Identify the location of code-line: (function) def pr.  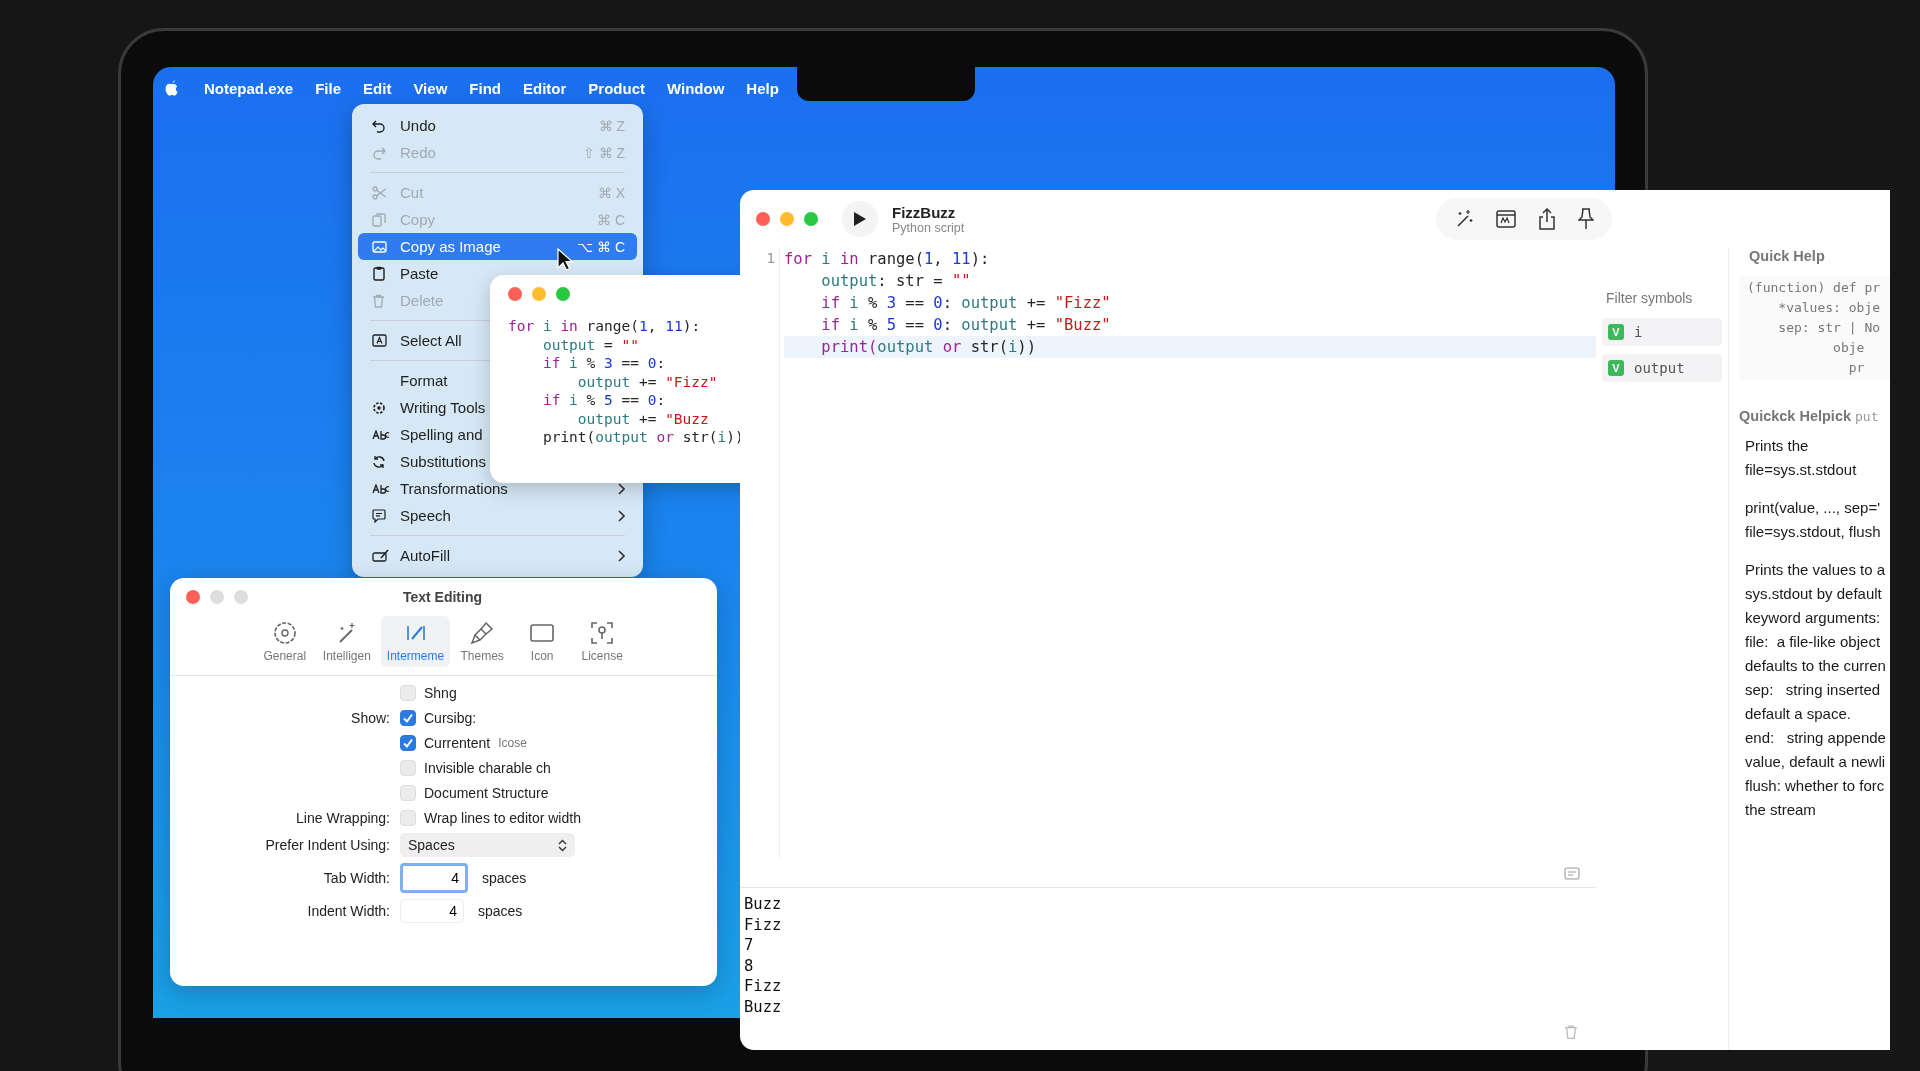
(1814, 288).